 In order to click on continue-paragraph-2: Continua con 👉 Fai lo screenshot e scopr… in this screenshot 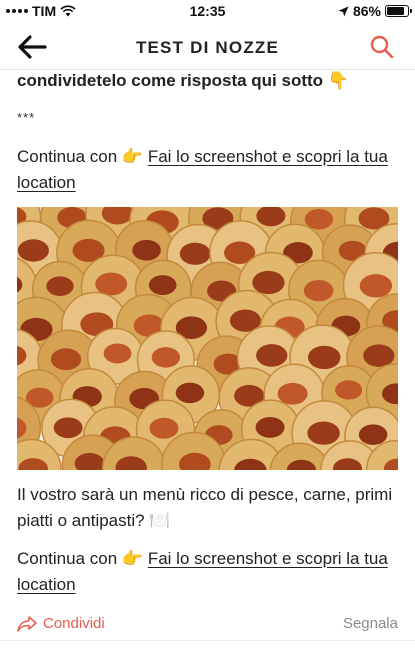, I will do `click(202, 571)`.